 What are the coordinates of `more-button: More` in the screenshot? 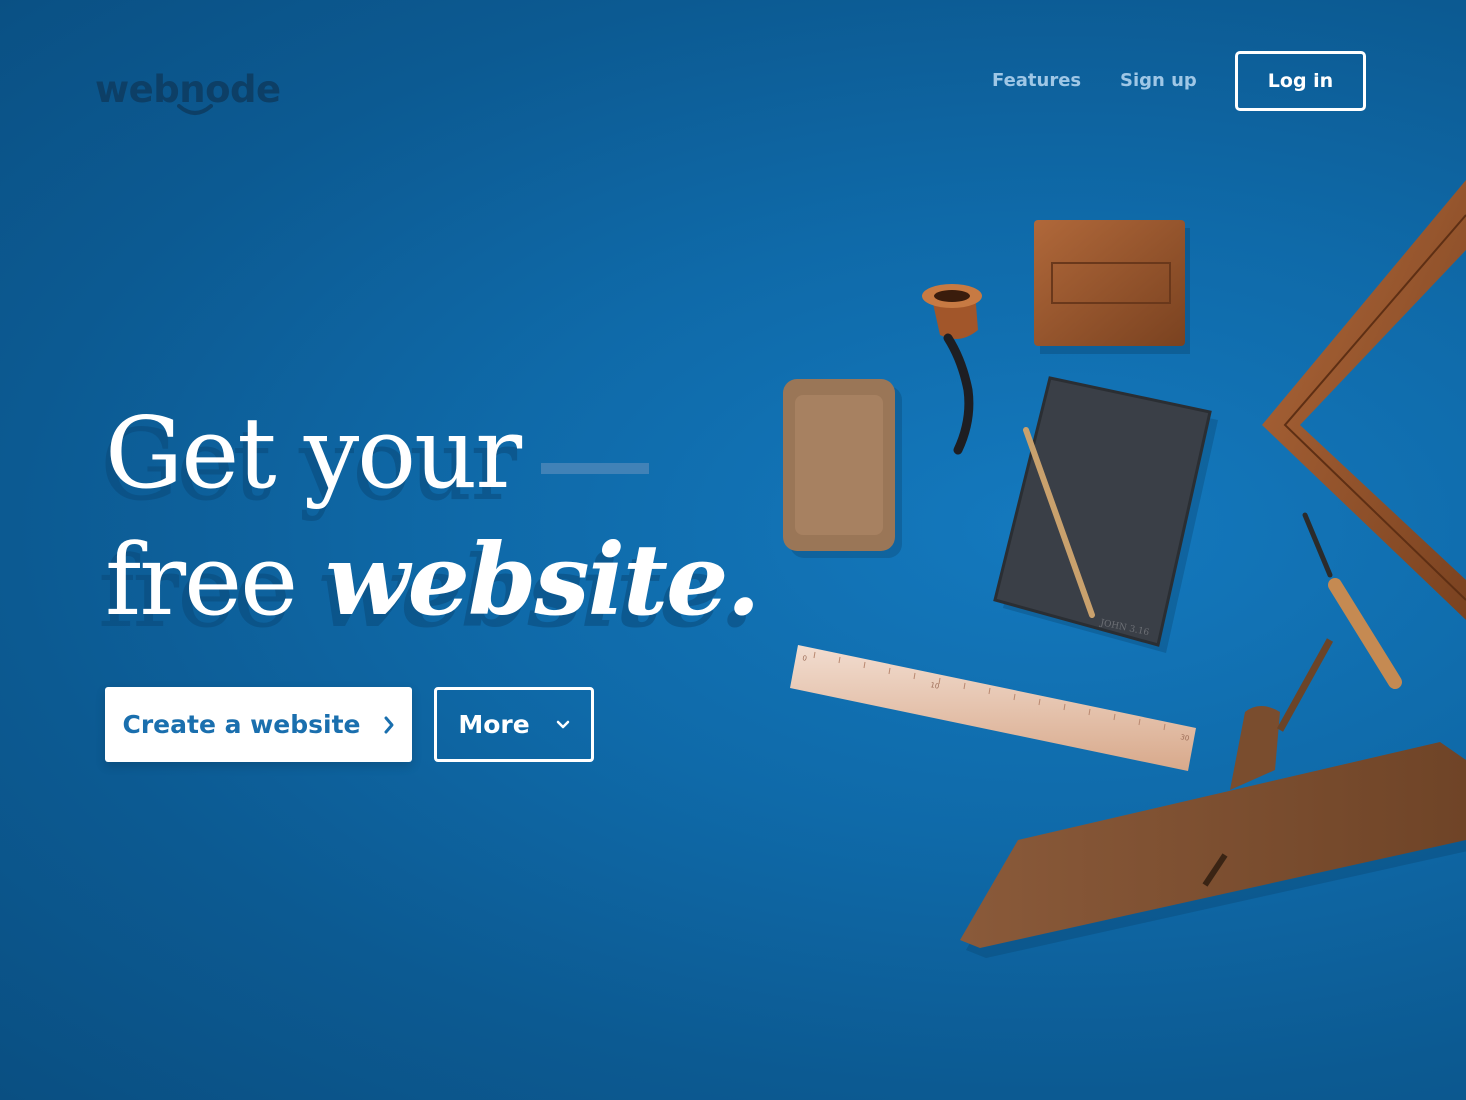 It's located at (514, 724).